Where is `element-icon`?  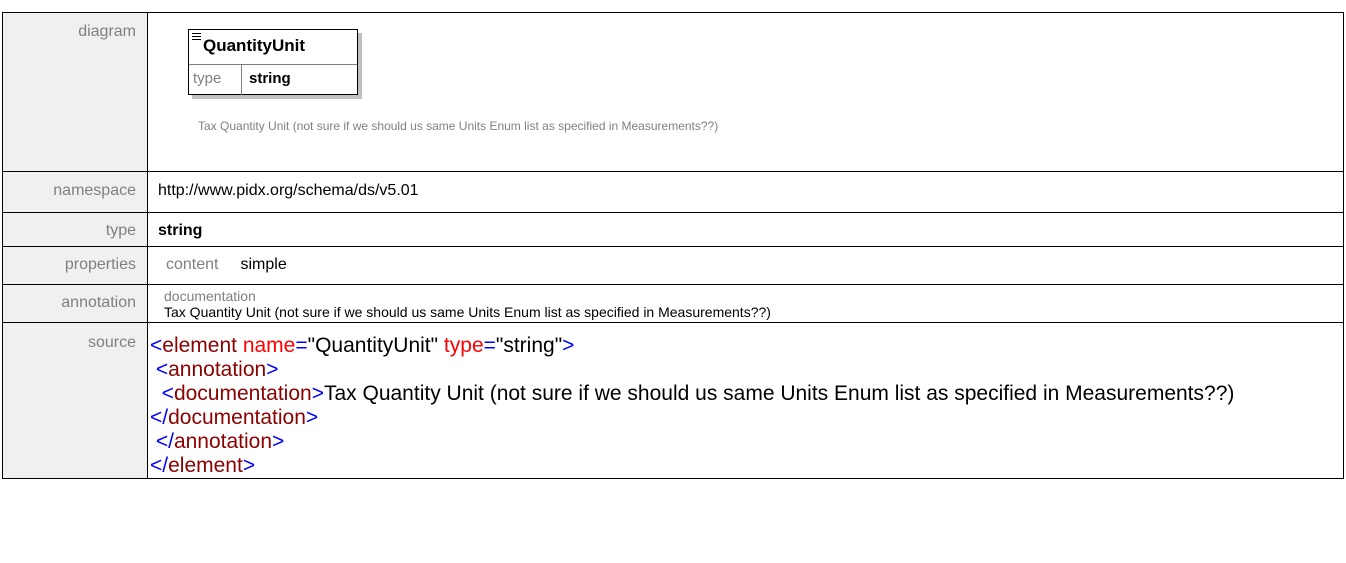
element-icon is located at coordinates (196, 37).